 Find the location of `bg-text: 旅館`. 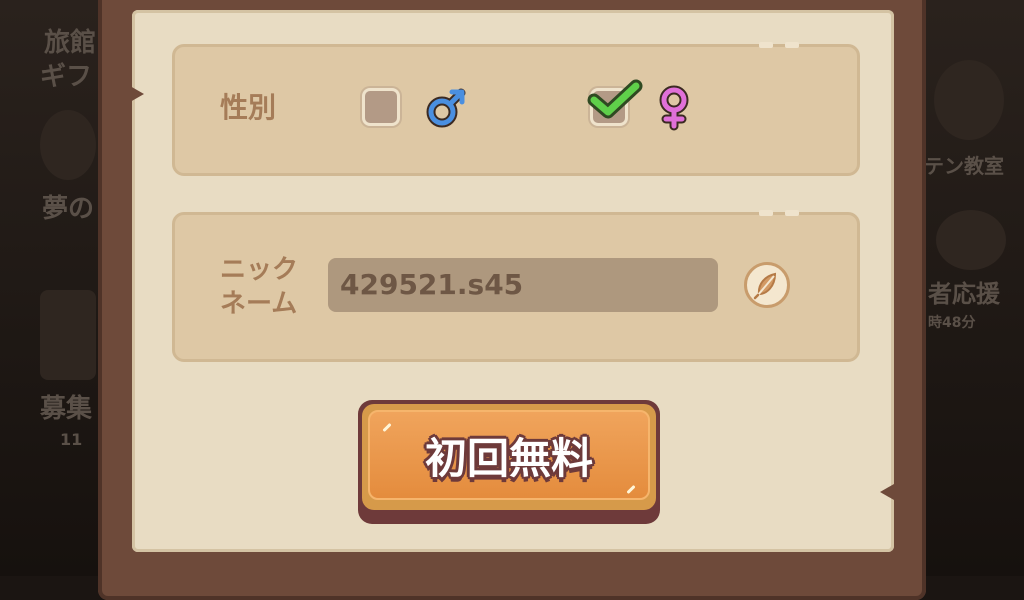

bg-text: 旅館 is located at coordinates (70, 43).